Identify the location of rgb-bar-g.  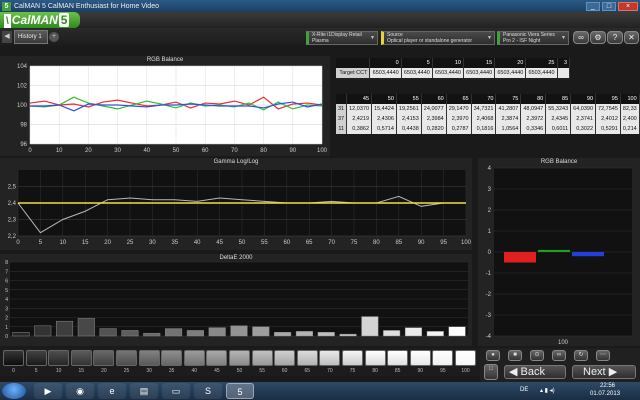
(554, 250).